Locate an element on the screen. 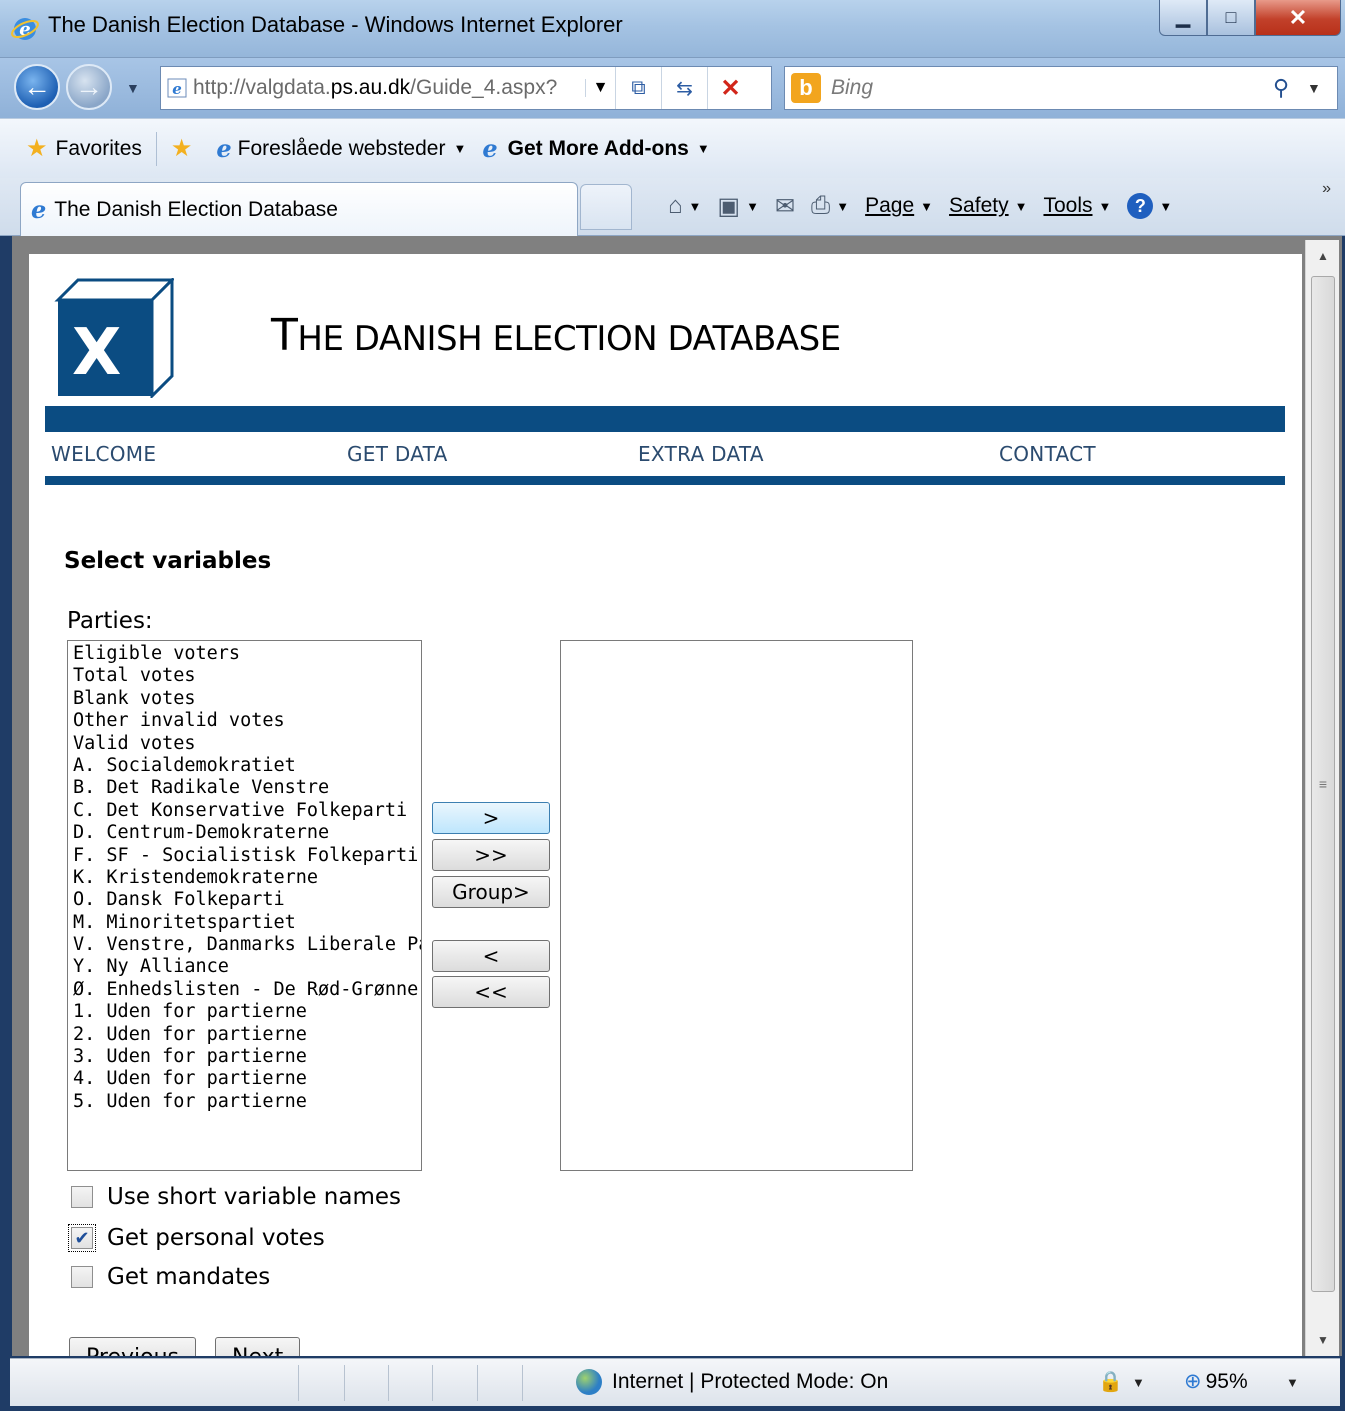 This screenshot has width=1345, height=1411. menu-contact: CONTACT is located at coordinates (1047, 454).